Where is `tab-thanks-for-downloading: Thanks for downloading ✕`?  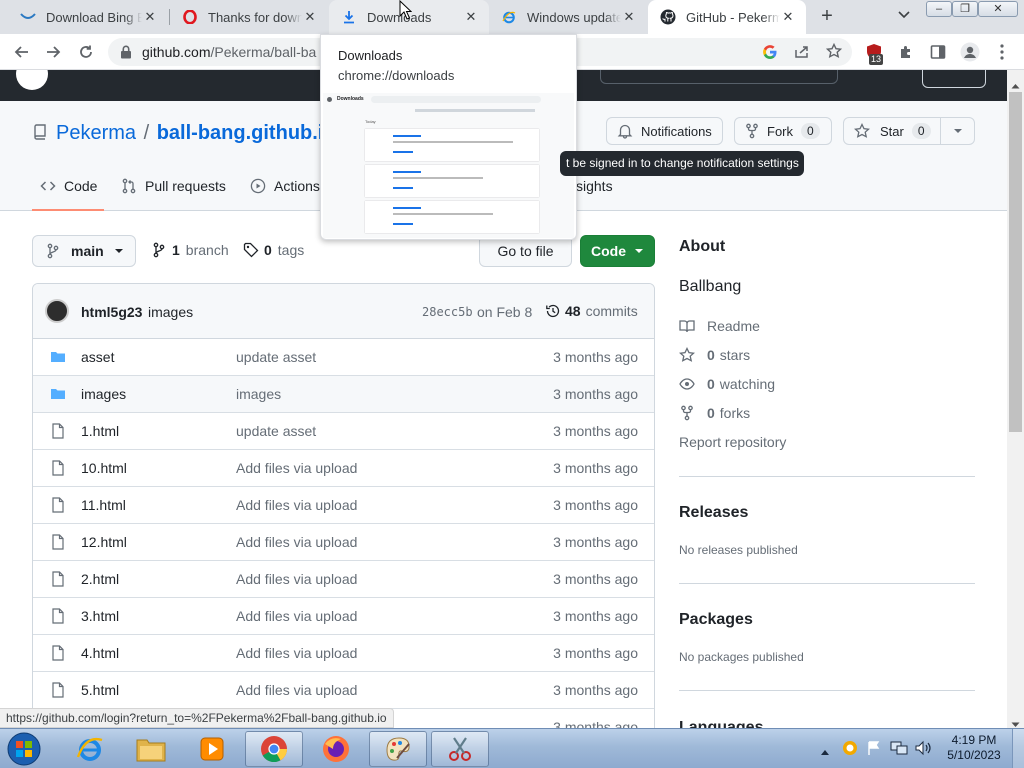
tab-thanks-for-downloading: Thanks for downloading ✕ is located at coordinates (249, 17).